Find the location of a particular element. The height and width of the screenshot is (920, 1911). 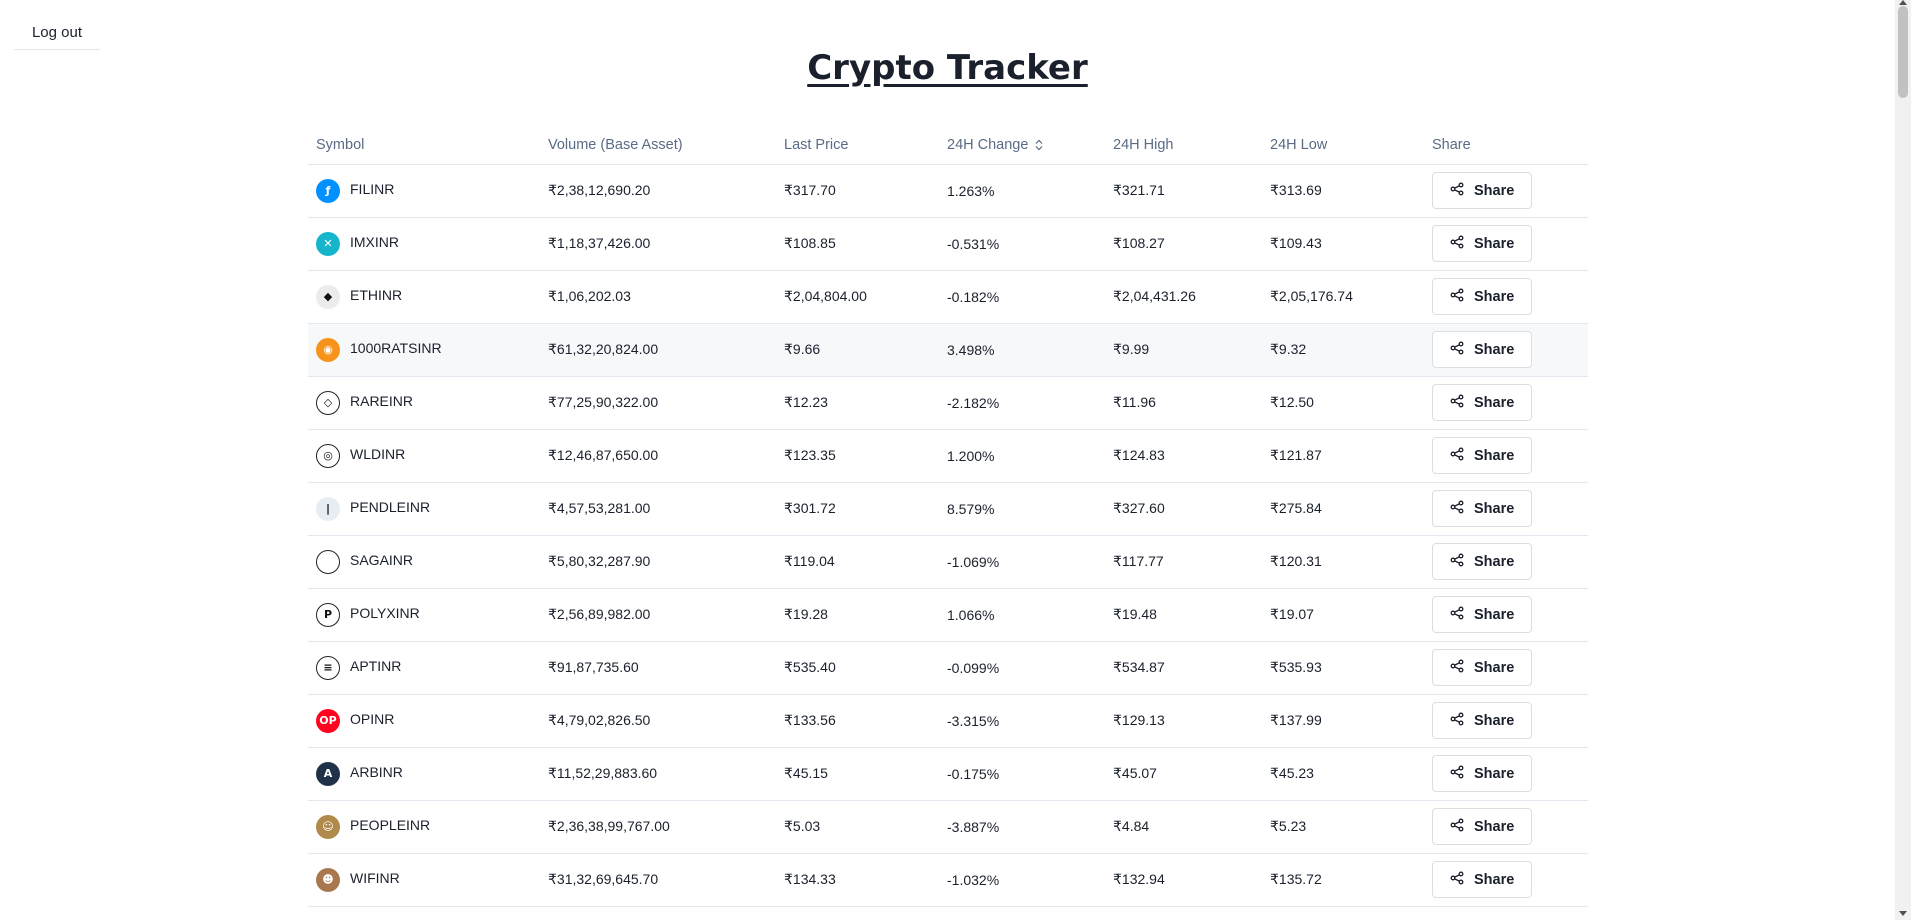

high-cell: ₹321.71 is located at coordinates (1183, 191).